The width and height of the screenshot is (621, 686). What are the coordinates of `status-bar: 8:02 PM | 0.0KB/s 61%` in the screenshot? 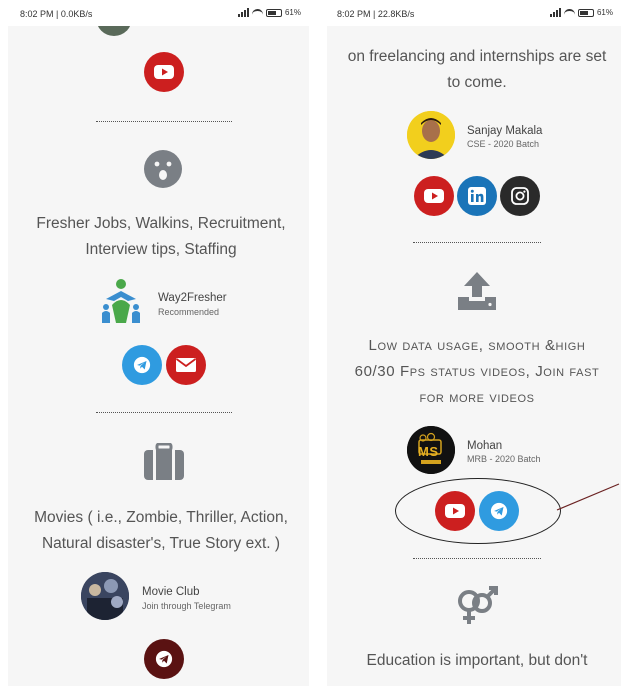 It's located at (158, 13).